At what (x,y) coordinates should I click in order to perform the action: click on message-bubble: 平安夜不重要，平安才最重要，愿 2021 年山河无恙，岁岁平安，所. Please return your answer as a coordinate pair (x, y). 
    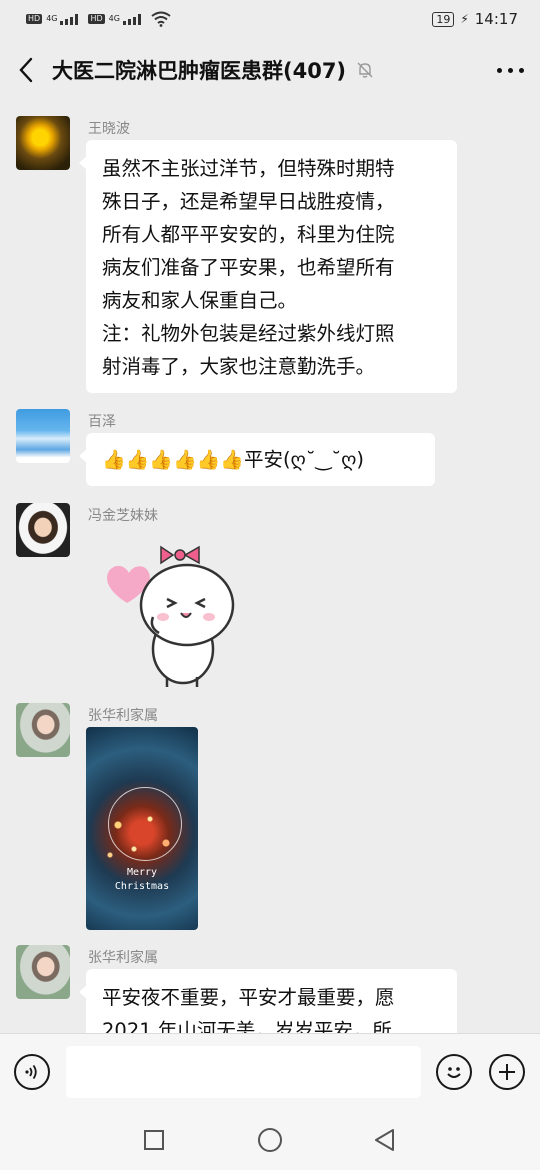
    Looking at the image, I should click on (268, 1001).